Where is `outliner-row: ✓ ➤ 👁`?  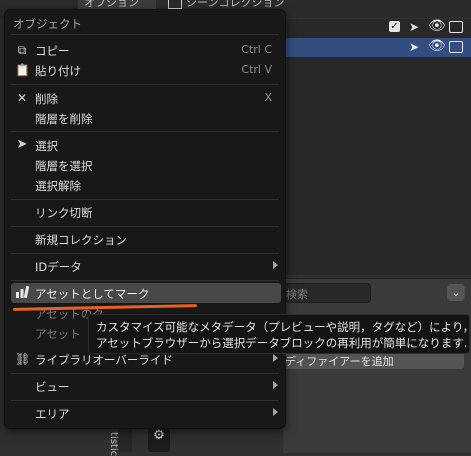
outliner-row: ✓ ➤ 👁 is located at coordinates (377, 28).